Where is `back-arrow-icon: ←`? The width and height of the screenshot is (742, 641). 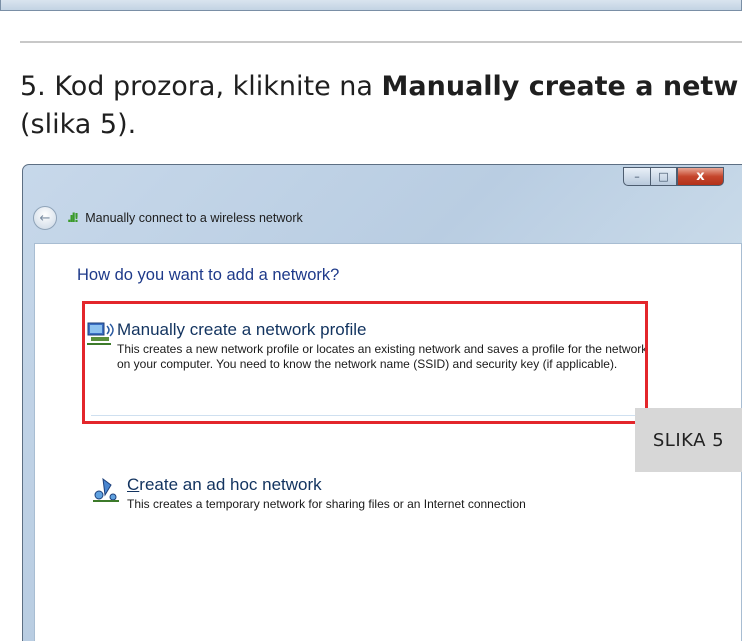
back-arrow-icon: ← is located at coordinates (45, 218).